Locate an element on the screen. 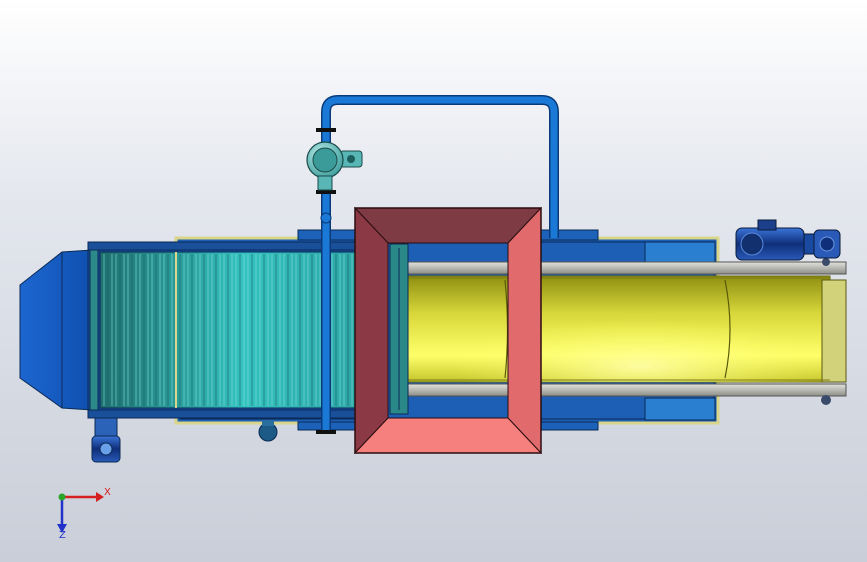  hopper is located at coordinates (56, 330).